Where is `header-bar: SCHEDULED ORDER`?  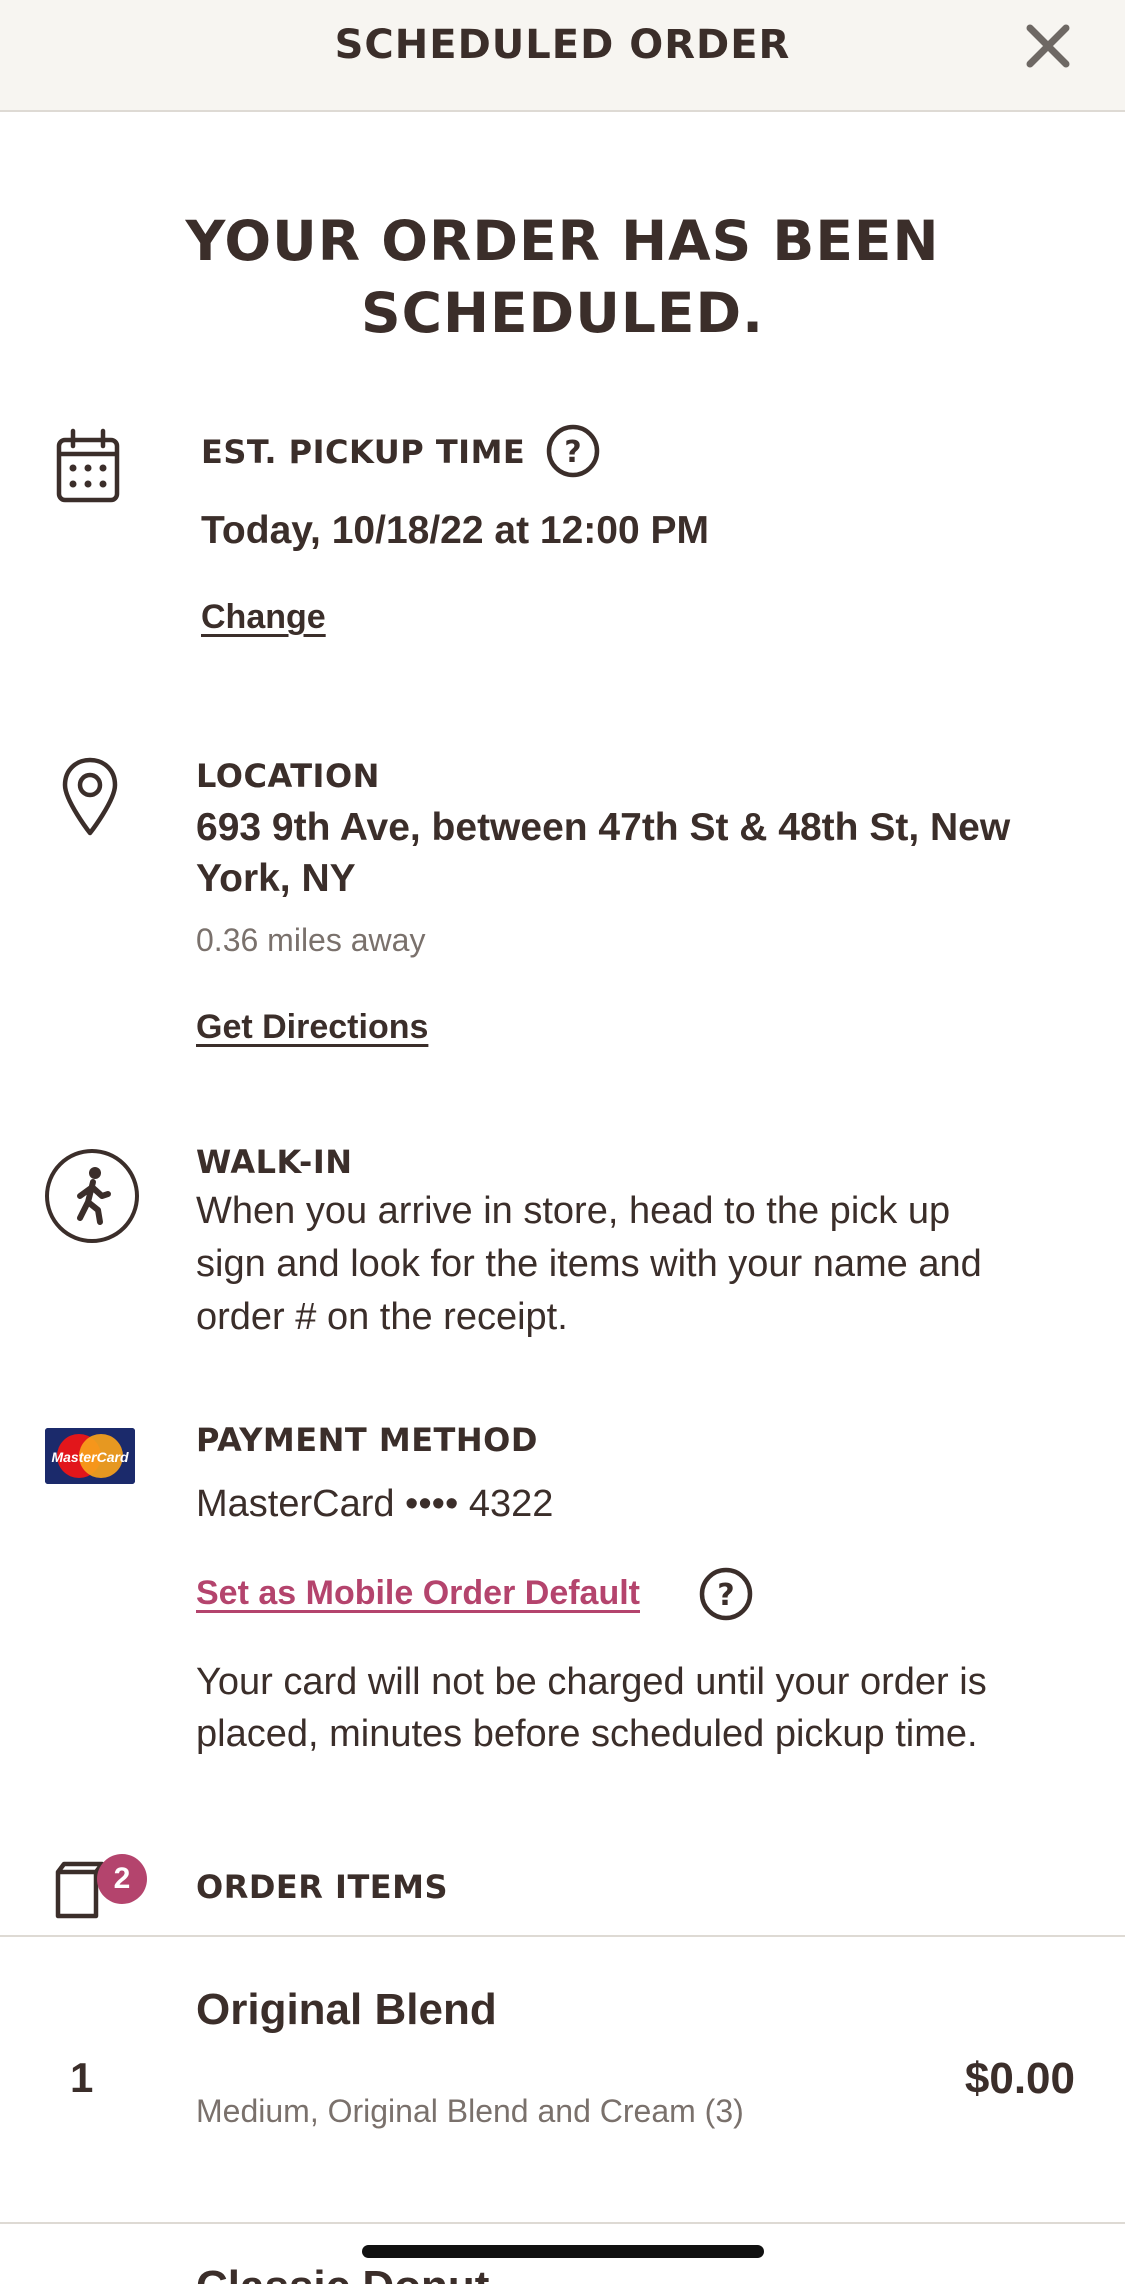
header-bar: SCHEDULED ORDER is located at coordinates (562, 56).